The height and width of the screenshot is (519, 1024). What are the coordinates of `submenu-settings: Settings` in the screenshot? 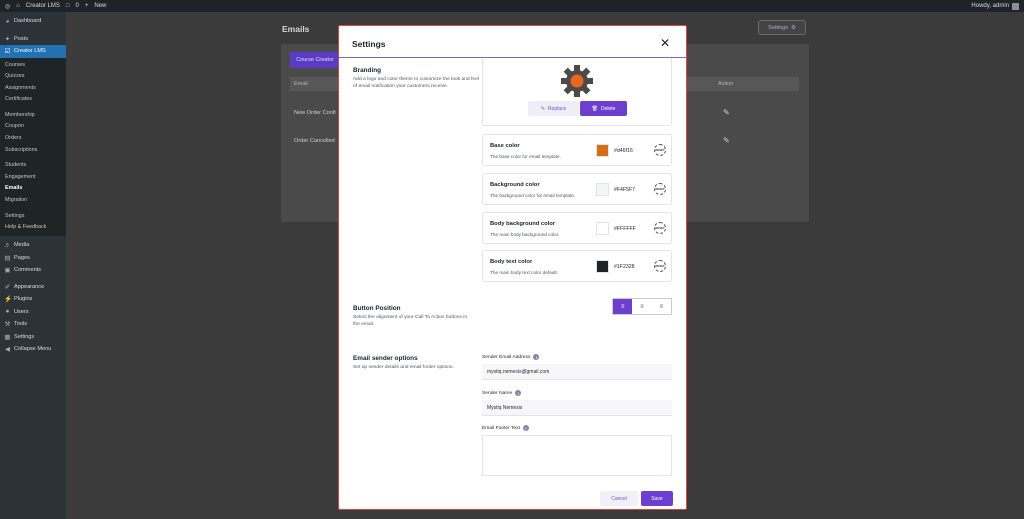 It's located at (33, 217).